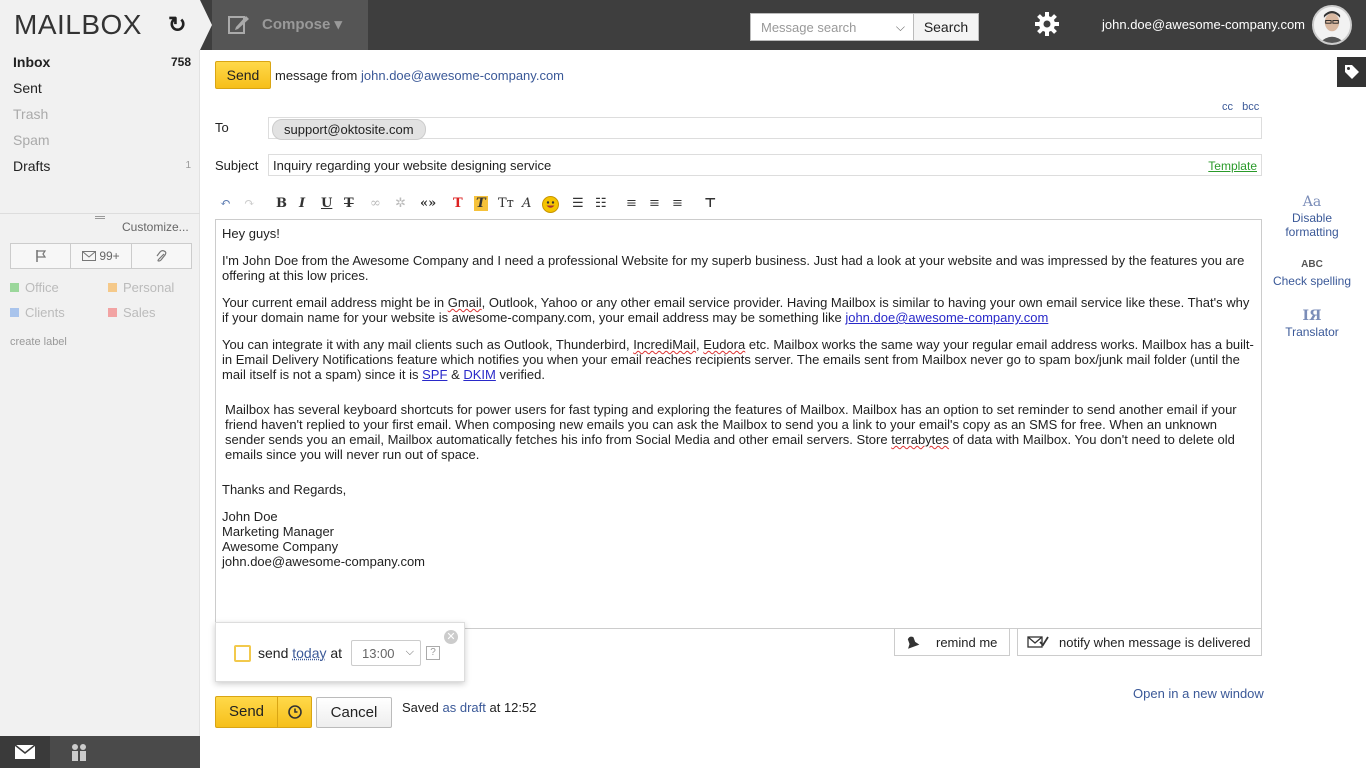  Describe the element at coordinates (1198, 693) in the screenshot. I see `open-new-window-link: Open in a new window` at that location.